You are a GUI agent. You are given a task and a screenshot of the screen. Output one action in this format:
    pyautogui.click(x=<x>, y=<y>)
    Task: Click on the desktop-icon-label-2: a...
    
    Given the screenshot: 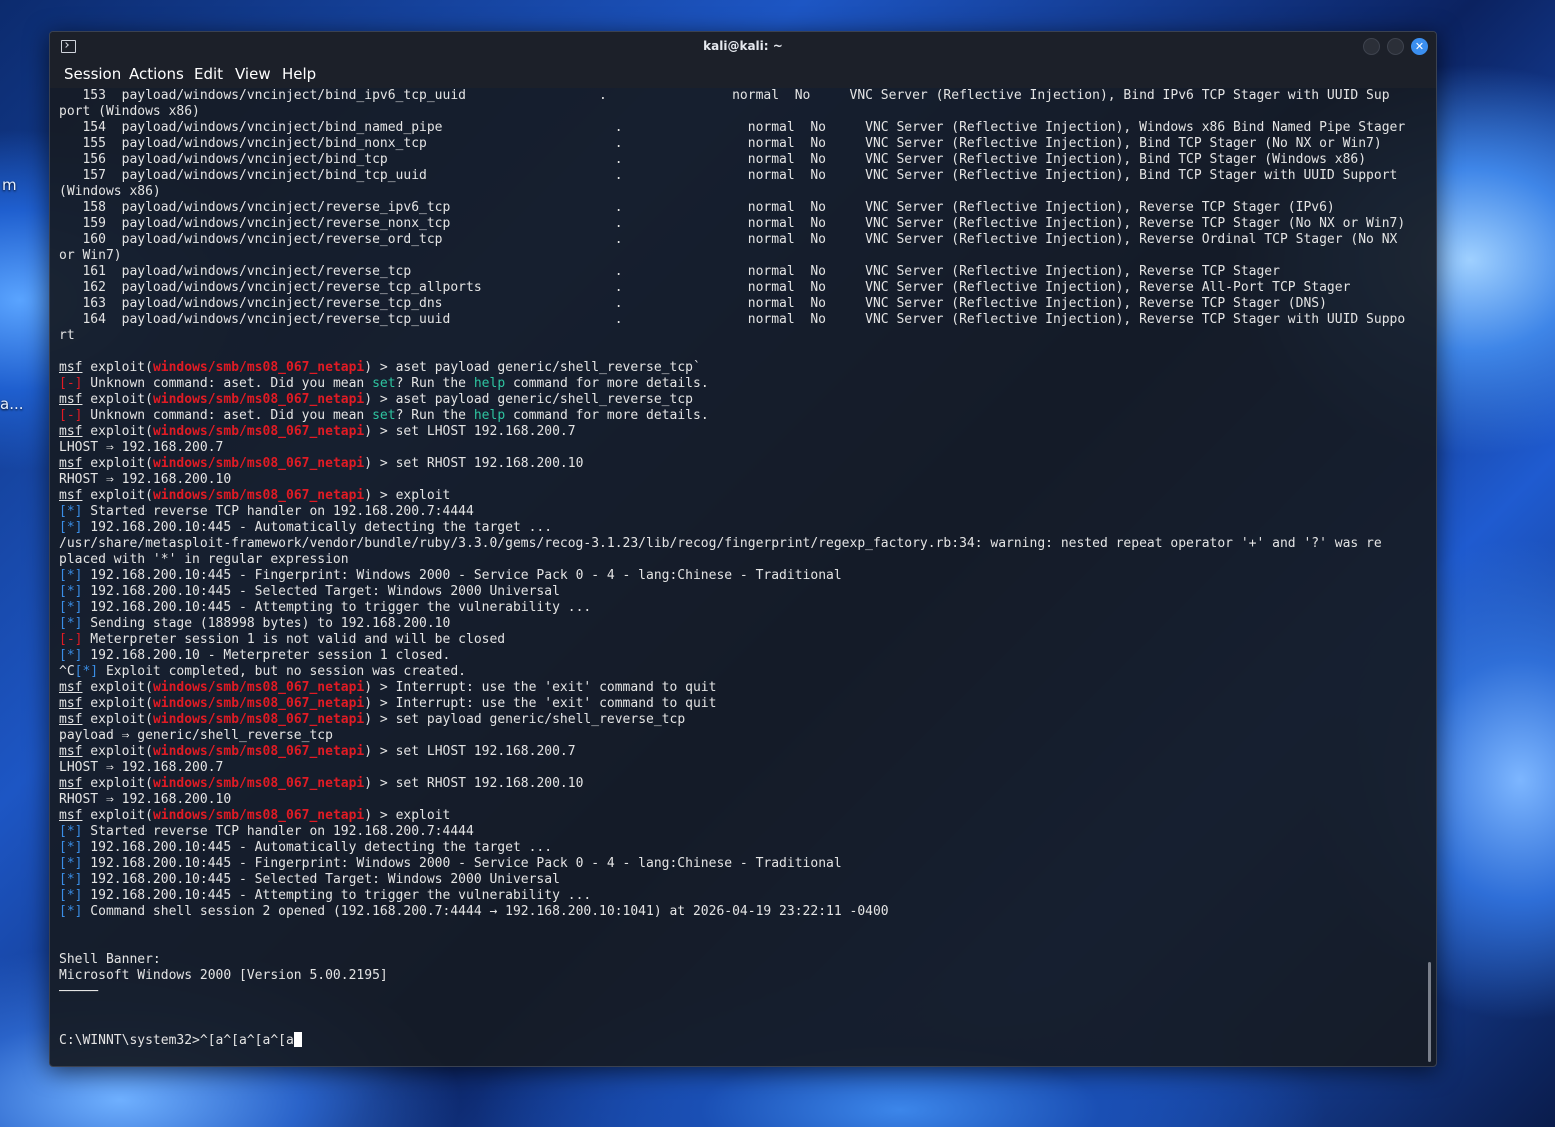 What is the action you would take?
    pyautogui.click(x=12, y=404)
    